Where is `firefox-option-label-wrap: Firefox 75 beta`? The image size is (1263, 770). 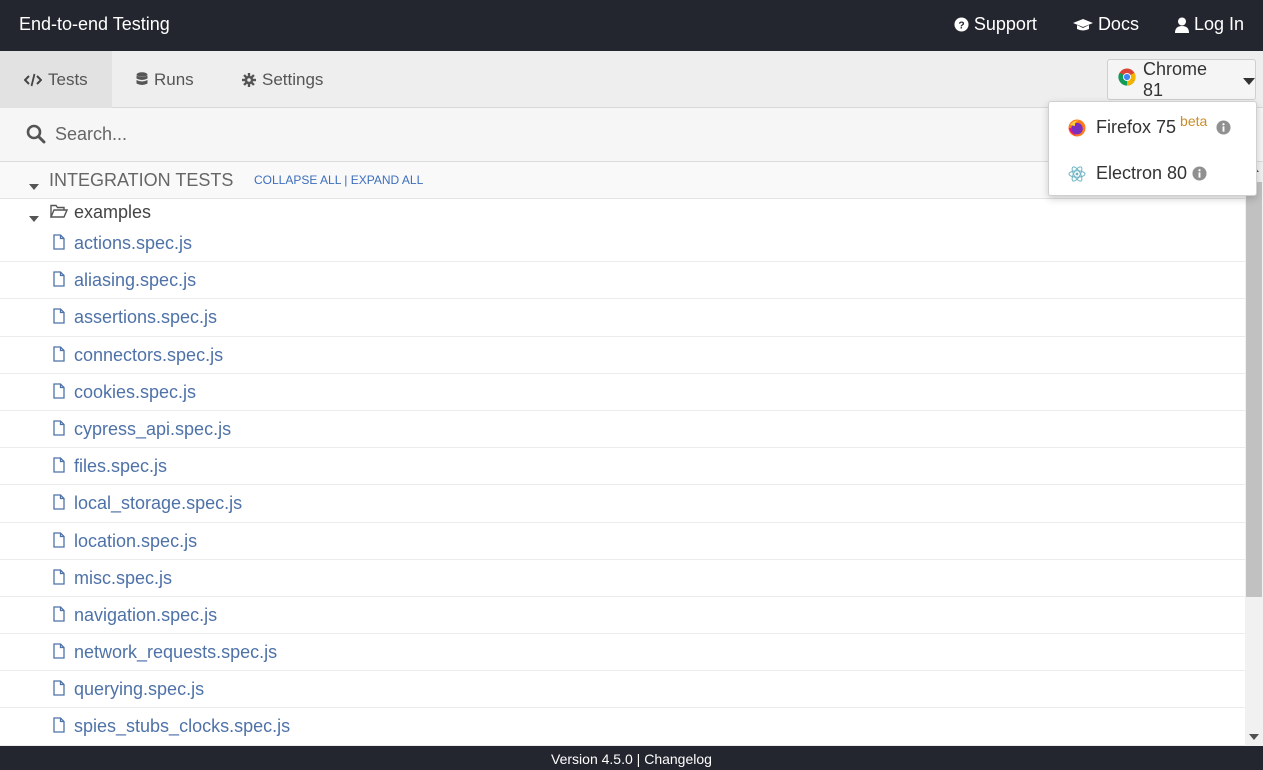
firefox-option-label-wrap: Firefox 75 beta is located at coordinates (1151, 125).